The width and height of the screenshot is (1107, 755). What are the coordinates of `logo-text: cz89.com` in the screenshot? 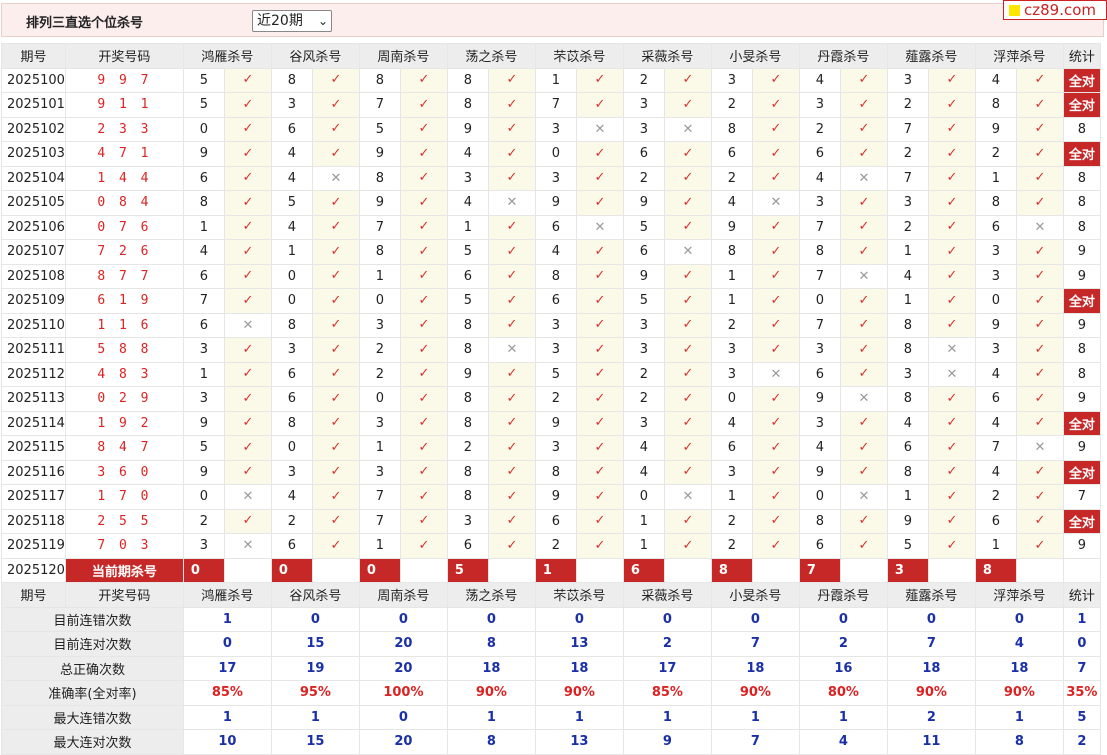 It's located at (1060, 10).